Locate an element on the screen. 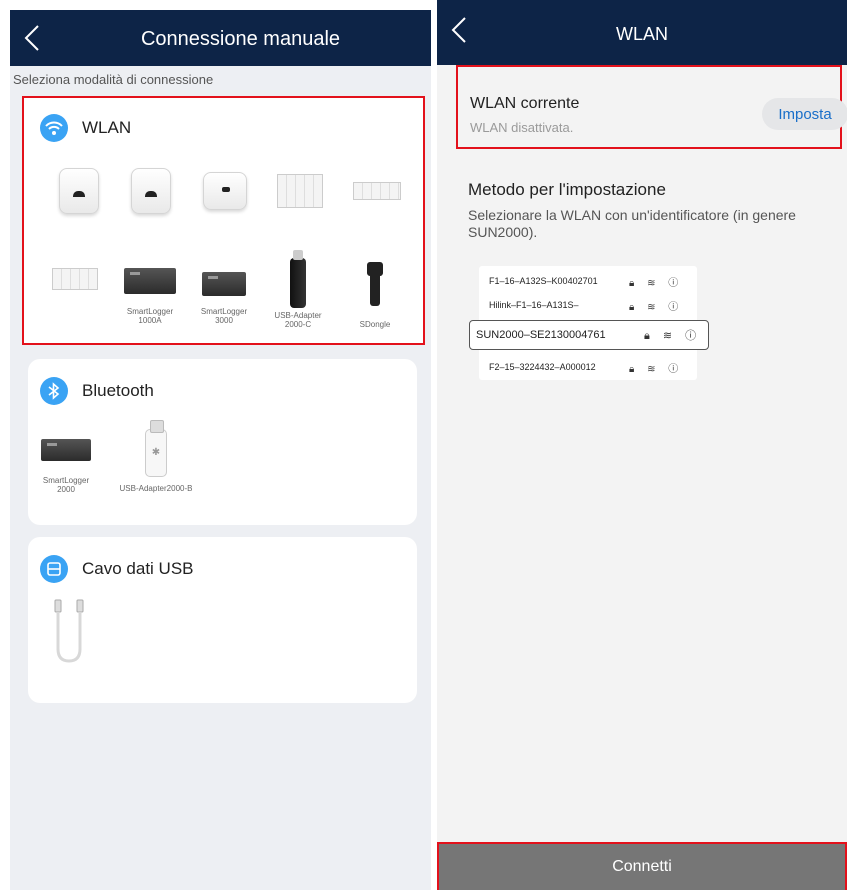 This screenshot has width=847, height=890. usb-adapter-icon is located at coordinates (298, 279).